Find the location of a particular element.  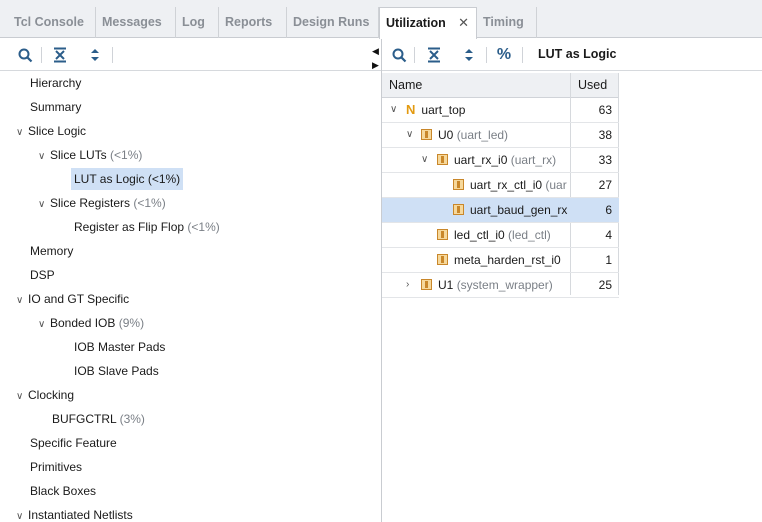

row-used: 63 is located at coordinates (605, 110).